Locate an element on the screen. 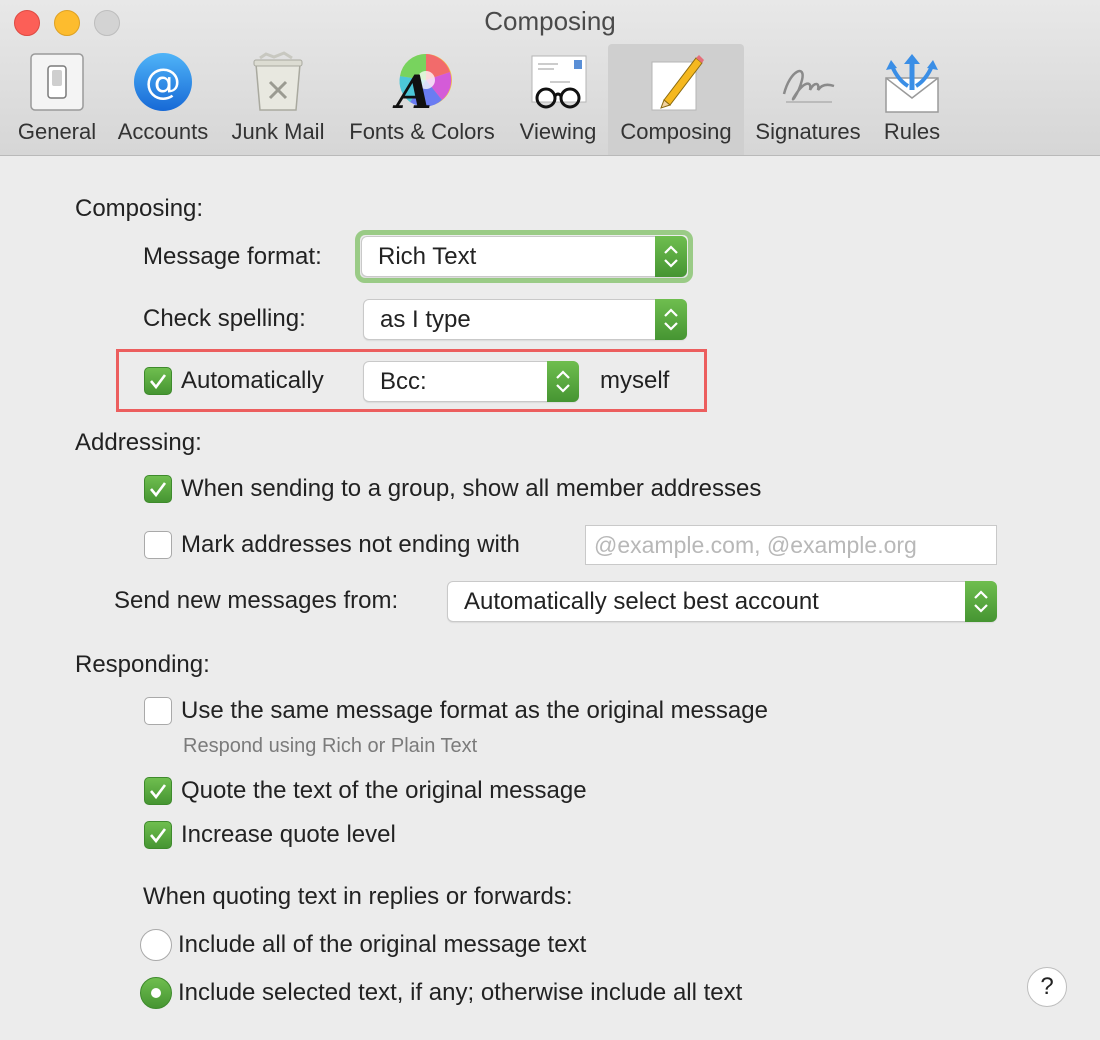  tab-accounts: @ Accounts is located at coordinates (163, 99).